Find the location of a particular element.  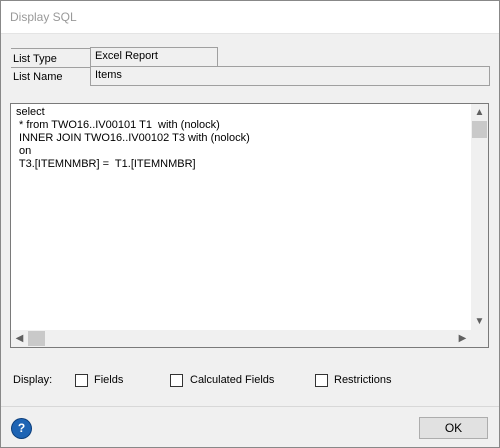

scroll-up-icon: ▲ is located at coordinates (479, 112).